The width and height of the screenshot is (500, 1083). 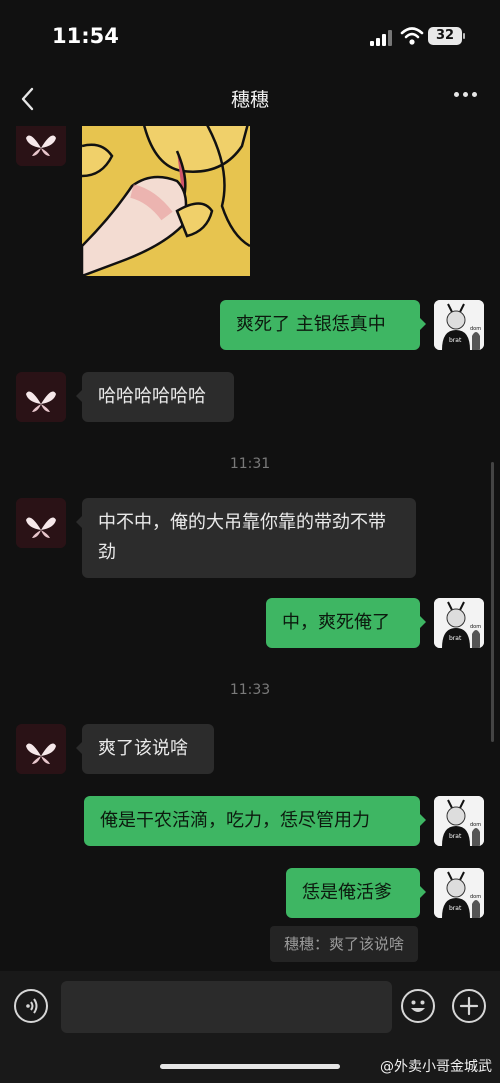 What do you see at coordinates (250, 464) in the screenshot?
I see `message-timestamp: 11:31` at bounding box center [250, 464].